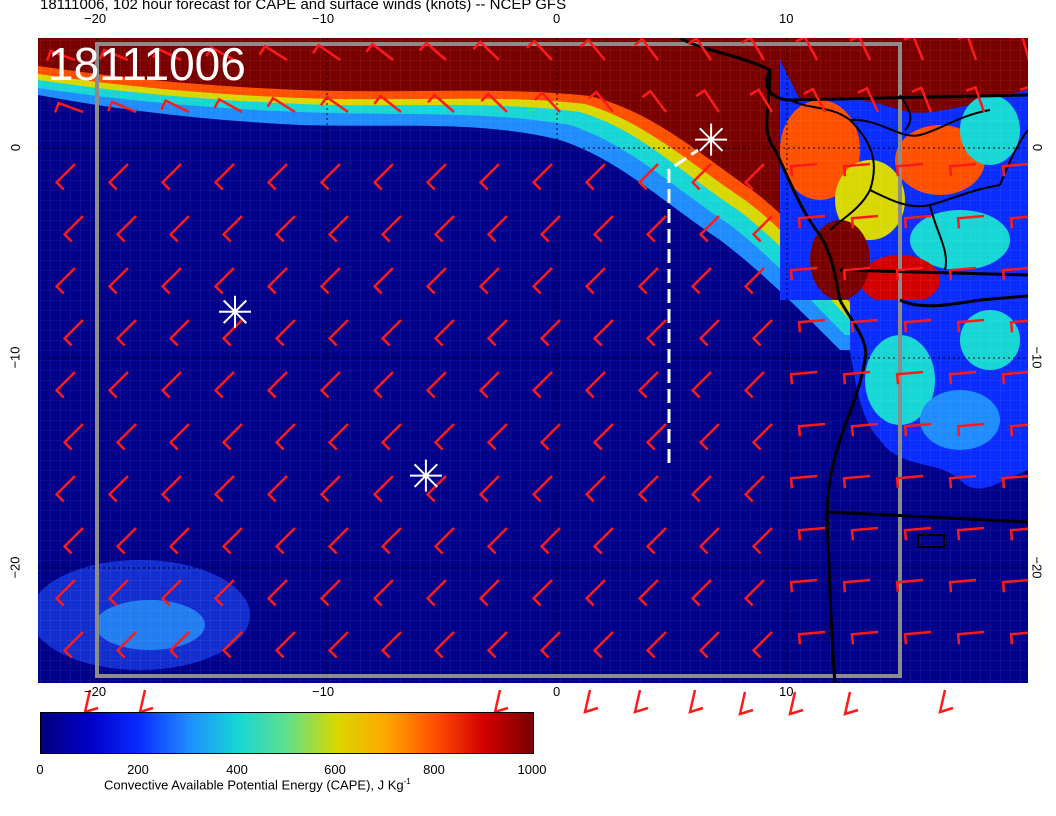 This screenshot has width=1056, height=816. I want to click on run-label: 18111006, so click(147, 64).